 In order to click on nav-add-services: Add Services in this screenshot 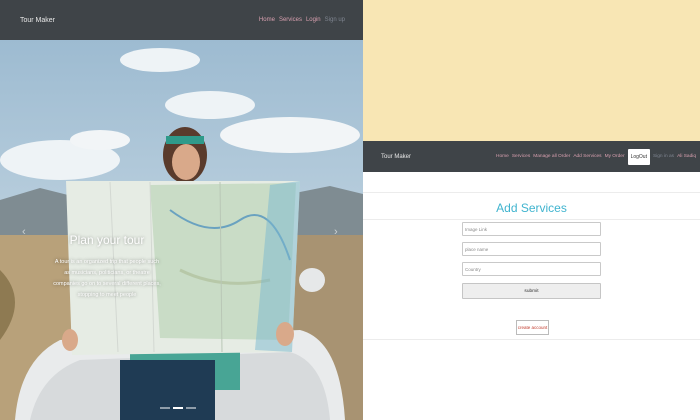, I will do `click(587, 156)`.